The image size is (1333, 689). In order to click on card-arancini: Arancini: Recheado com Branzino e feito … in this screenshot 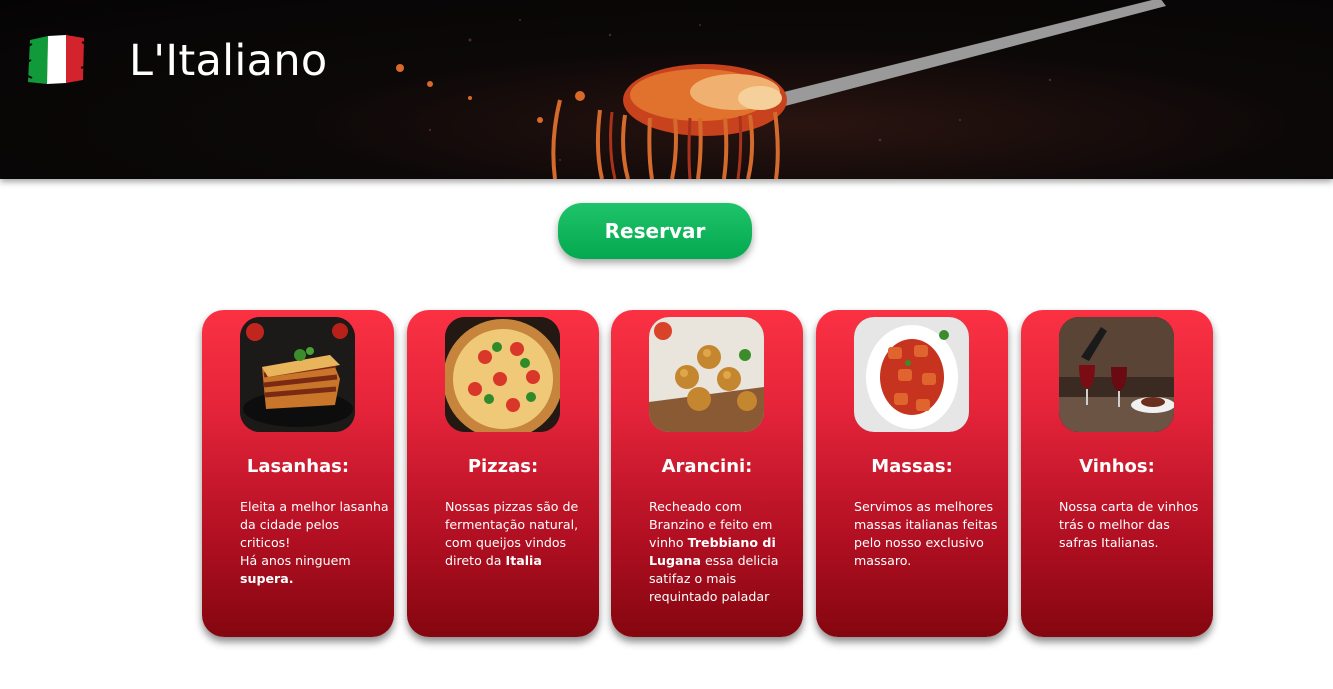, I will do `click(707, 473)`.